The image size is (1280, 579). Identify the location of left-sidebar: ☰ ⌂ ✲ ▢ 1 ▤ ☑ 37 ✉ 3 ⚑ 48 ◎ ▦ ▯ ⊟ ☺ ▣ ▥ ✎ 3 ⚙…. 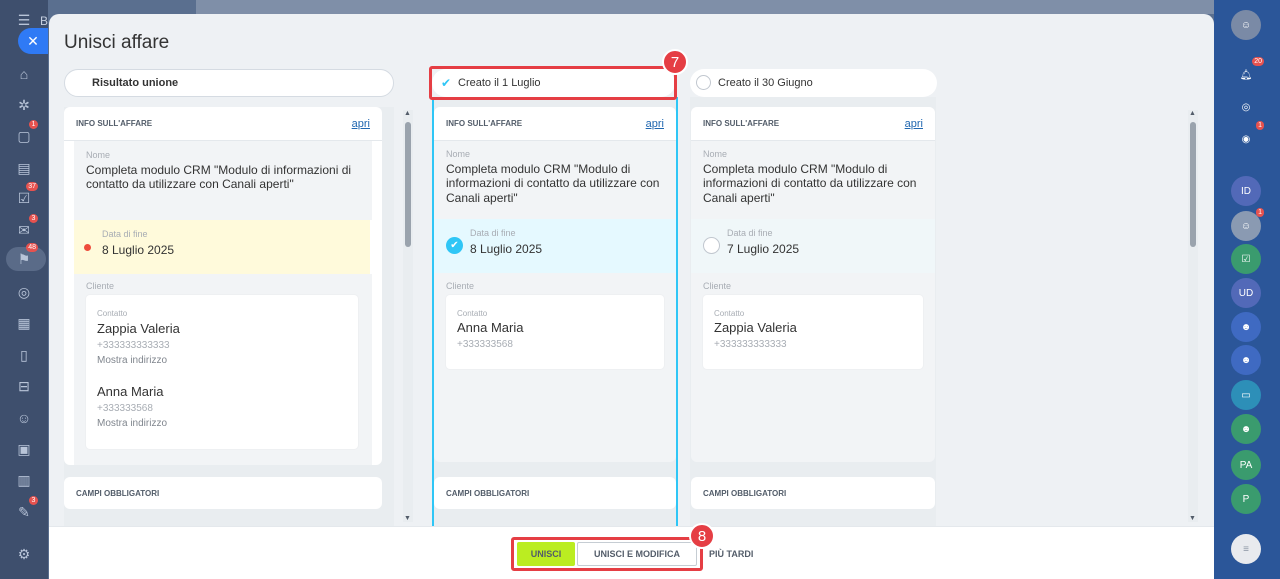
(24, 289).